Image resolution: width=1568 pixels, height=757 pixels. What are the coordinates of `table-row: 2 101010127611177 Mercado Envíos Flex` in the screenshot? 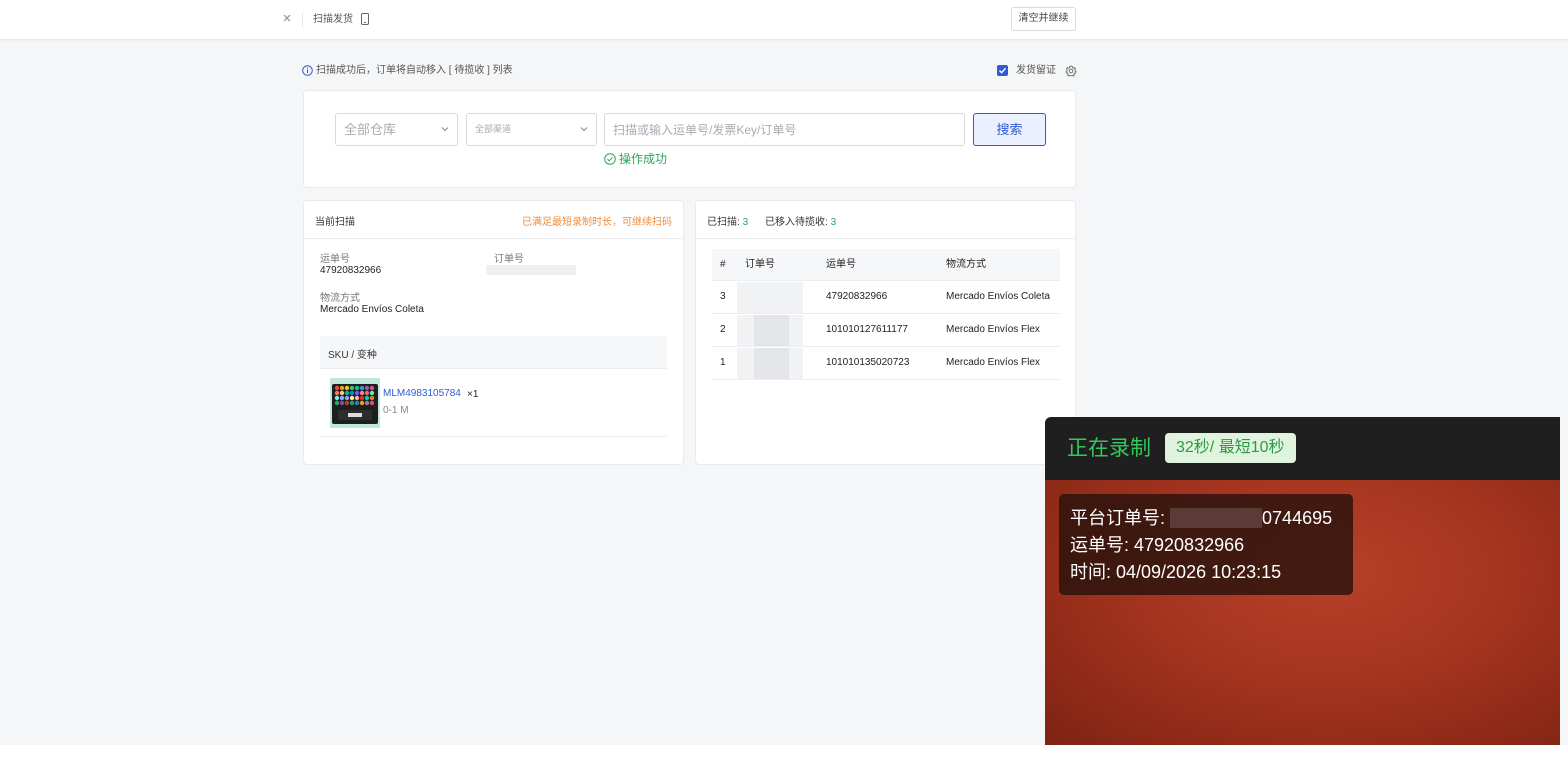 It's located at (886, 330).